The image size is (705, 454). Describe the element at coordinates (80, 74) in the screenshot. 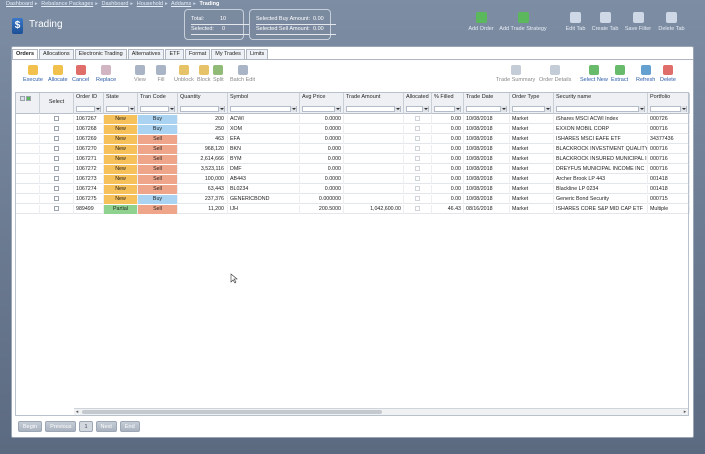

I see `cancel-button: Cancel` at that location.